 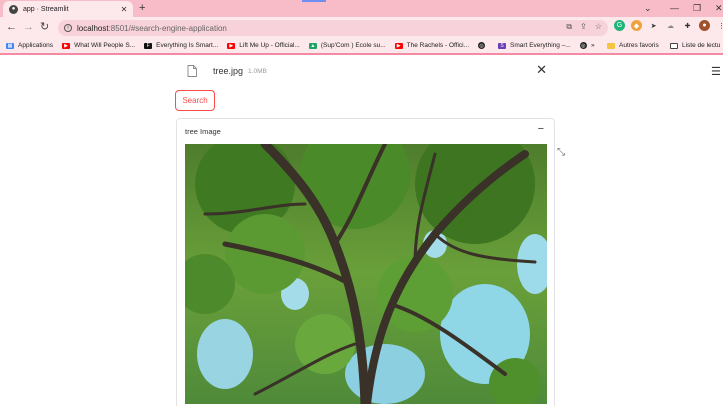 I want to click on tab-title: app · Streamlit, so click(x=46, y=9).